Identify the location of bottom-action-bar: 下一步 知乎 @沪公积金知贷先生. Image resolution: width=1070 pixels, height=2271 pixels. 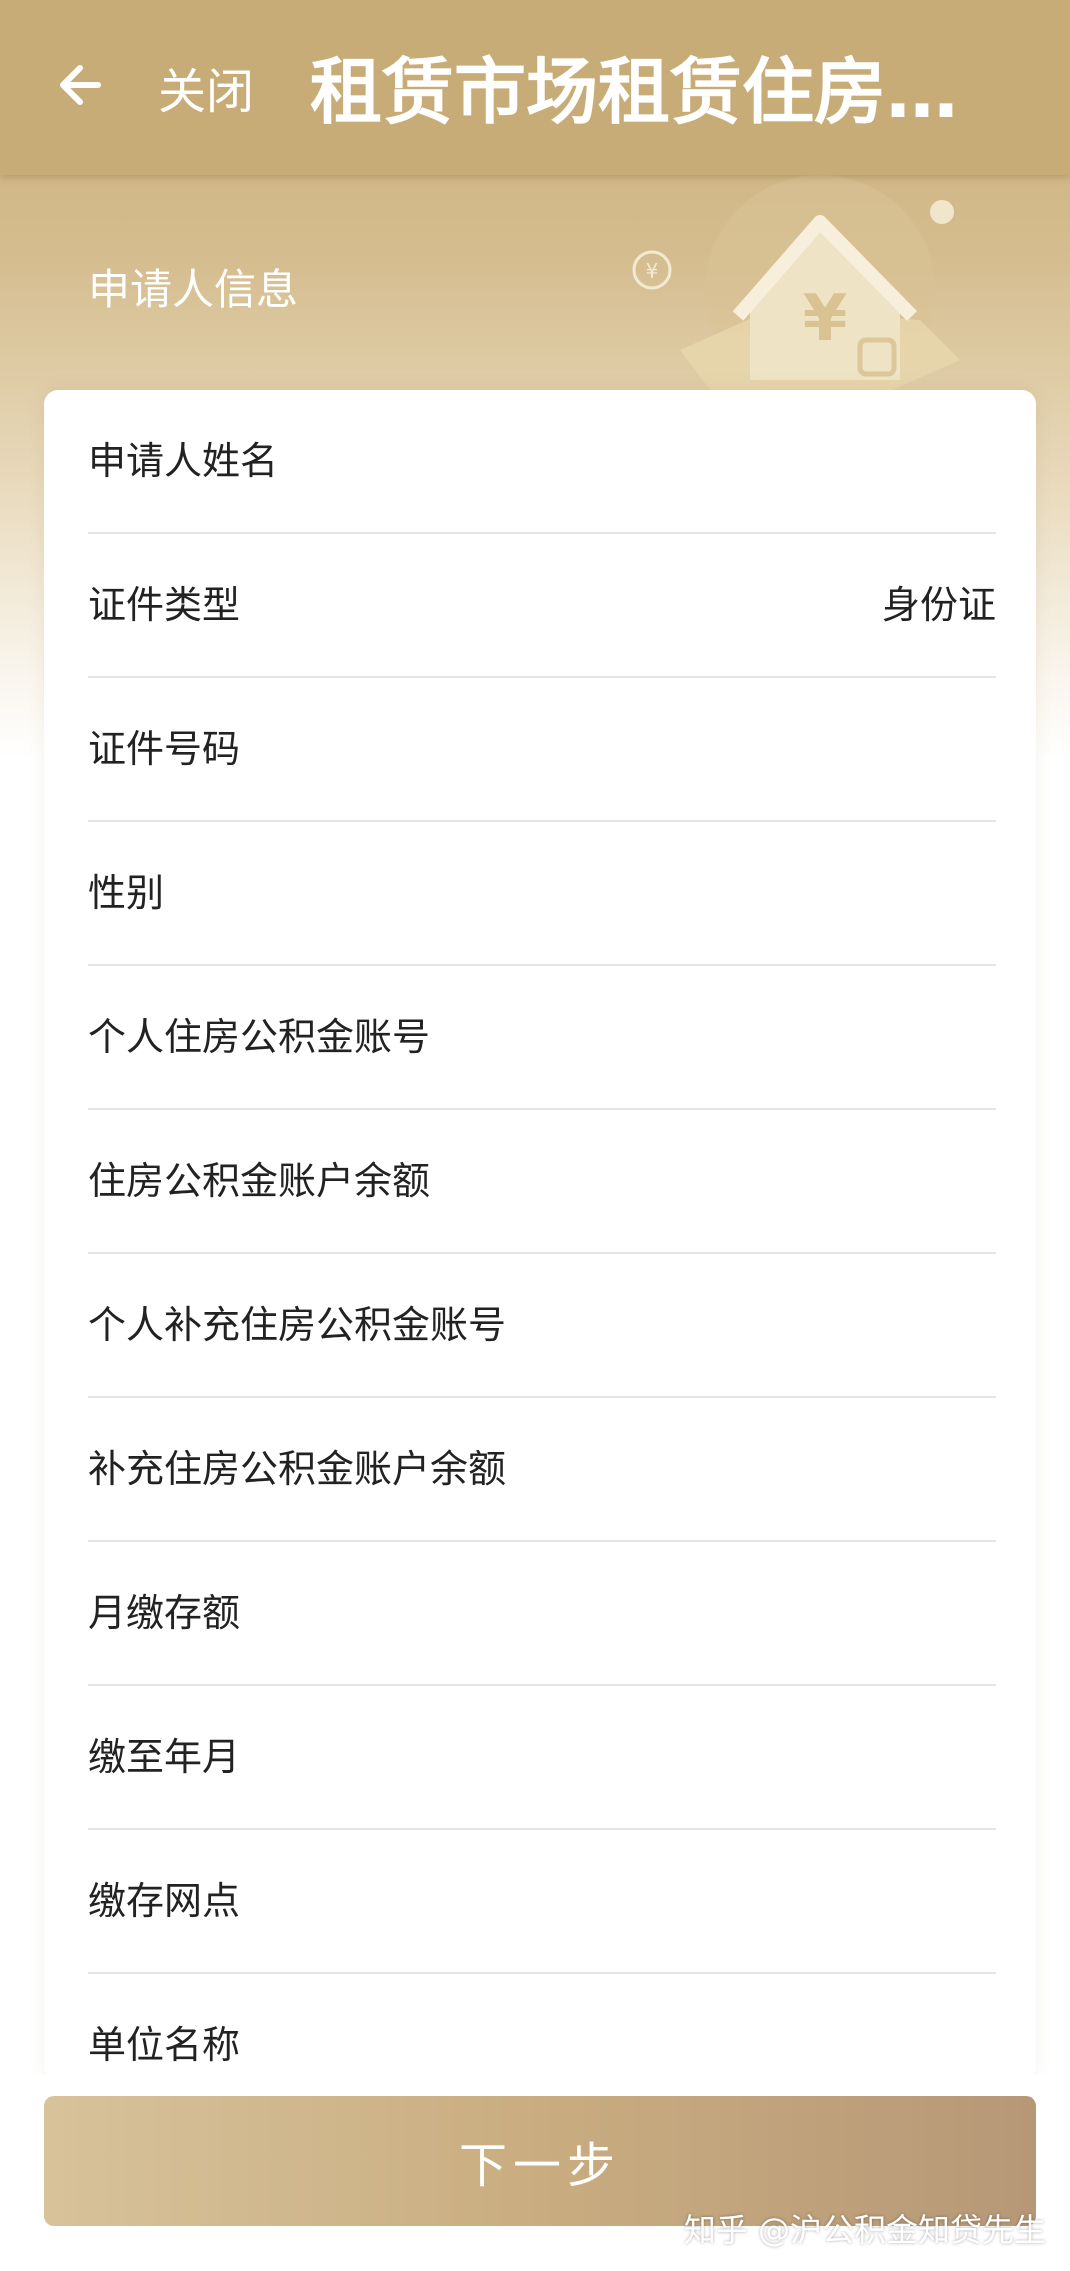
(535, 2173).